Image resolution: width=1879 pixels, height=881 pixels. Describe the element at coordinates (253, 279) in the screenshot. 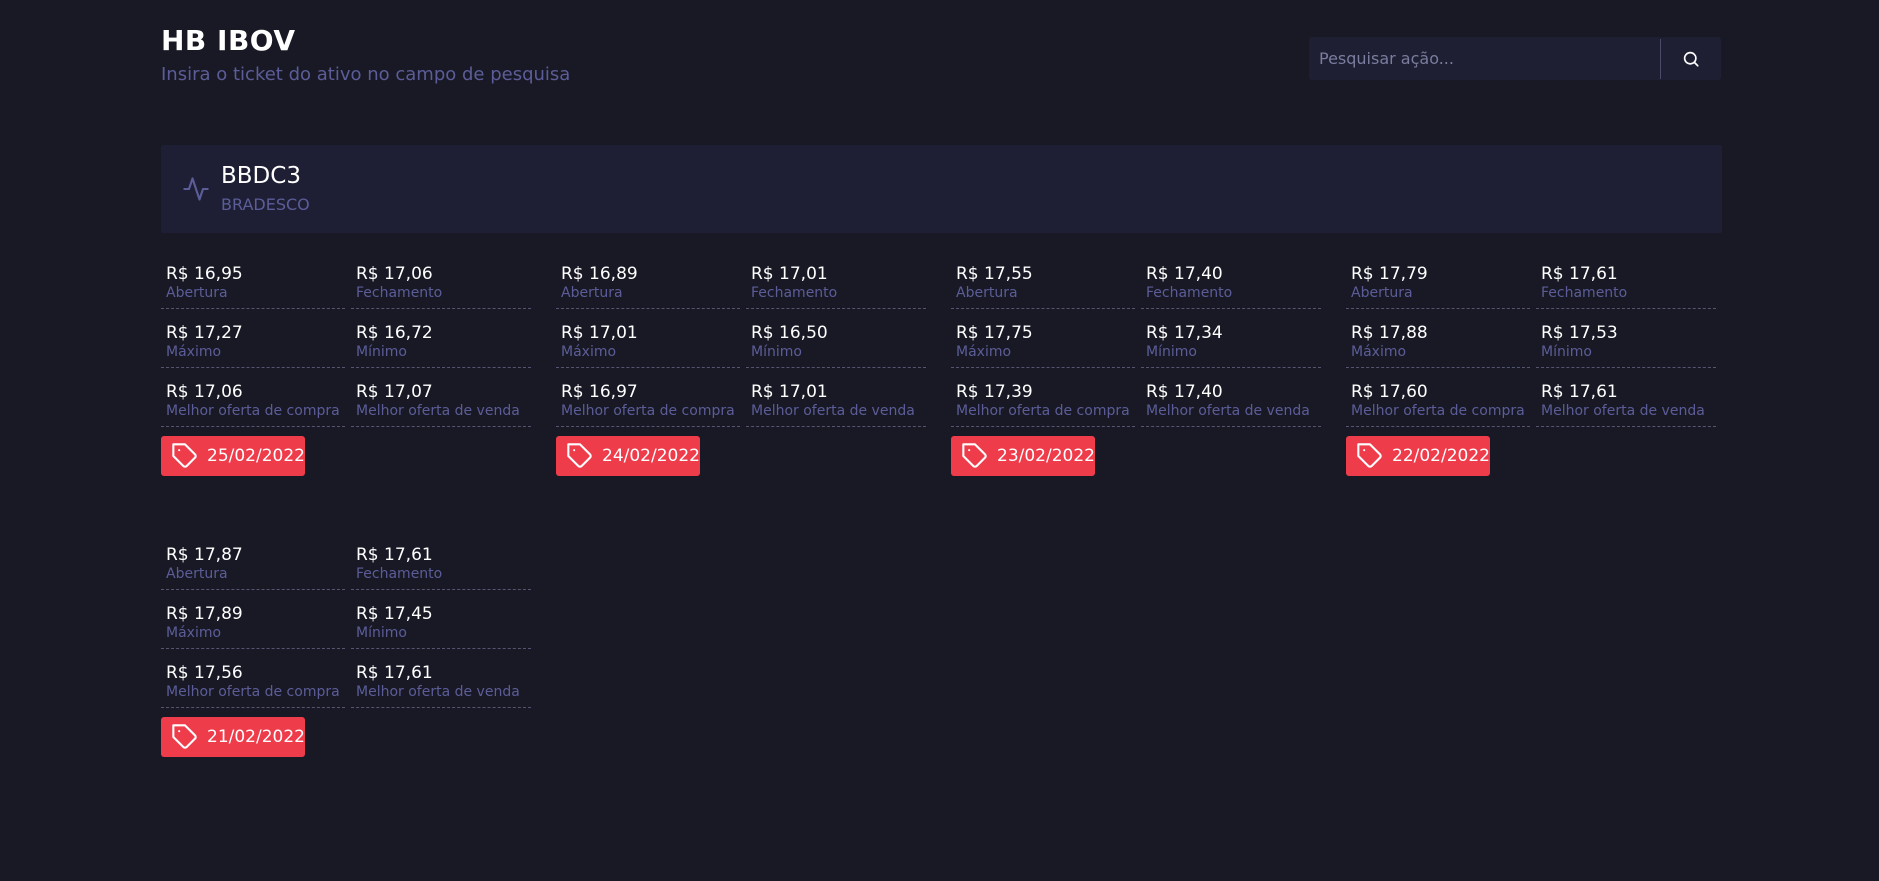

I see `open-price: R$ 16,95 Abertura` at that location.